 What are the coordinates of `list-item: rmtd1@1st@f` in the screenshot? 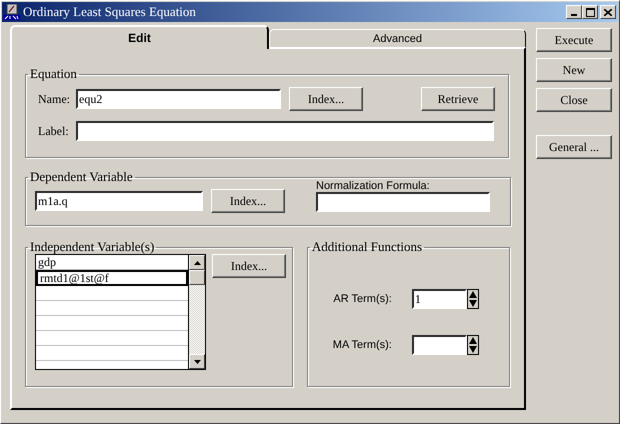 It's located at (112, 278).